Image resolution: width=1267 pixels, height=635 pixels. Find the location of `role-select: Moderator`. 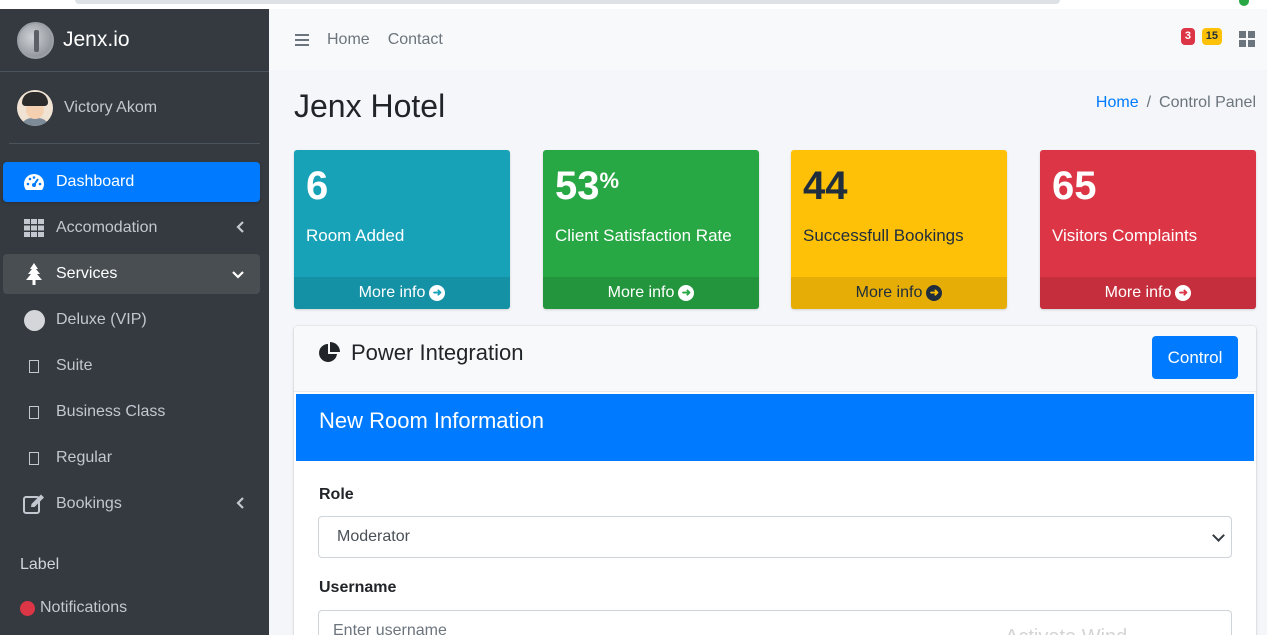

role-select: Moderator is located at coordinates (775, 537).